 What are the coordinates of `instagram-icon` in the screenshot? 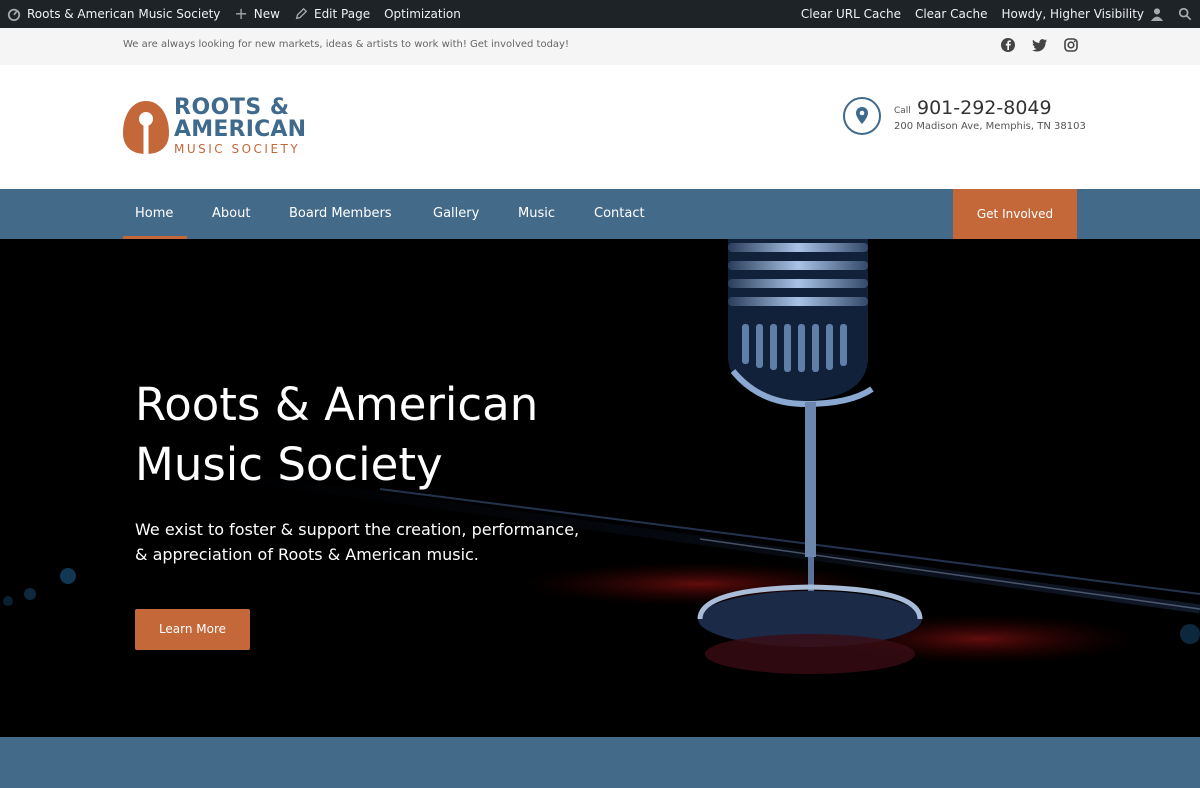 It's located at (1071, 45).